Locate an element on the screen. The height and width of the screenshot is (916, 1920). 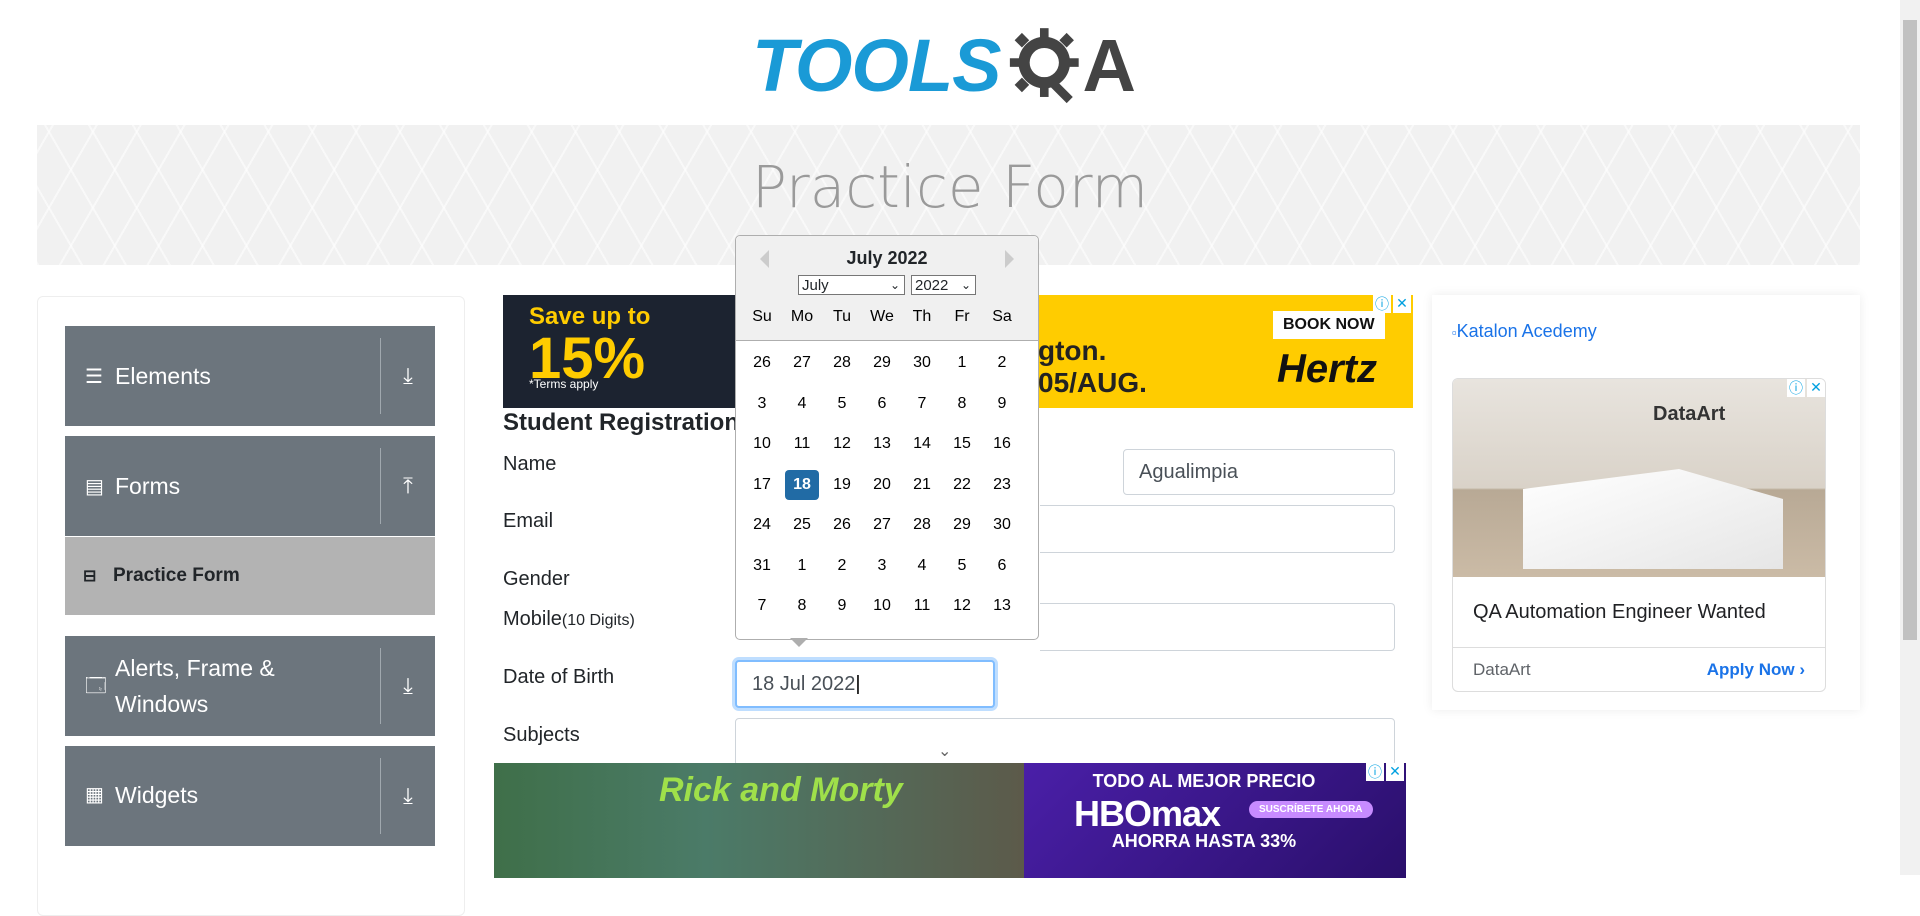
subjects-input: ⌄ is located at coordinates (1065, 742).